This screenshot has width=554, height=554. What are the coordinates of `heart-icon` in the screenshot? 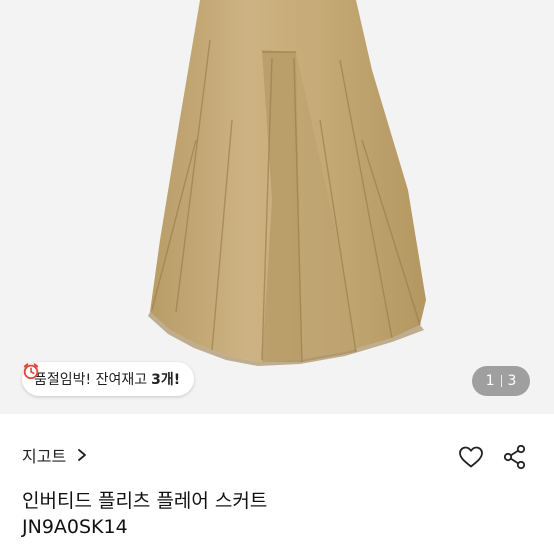 It's located at (471, 457).